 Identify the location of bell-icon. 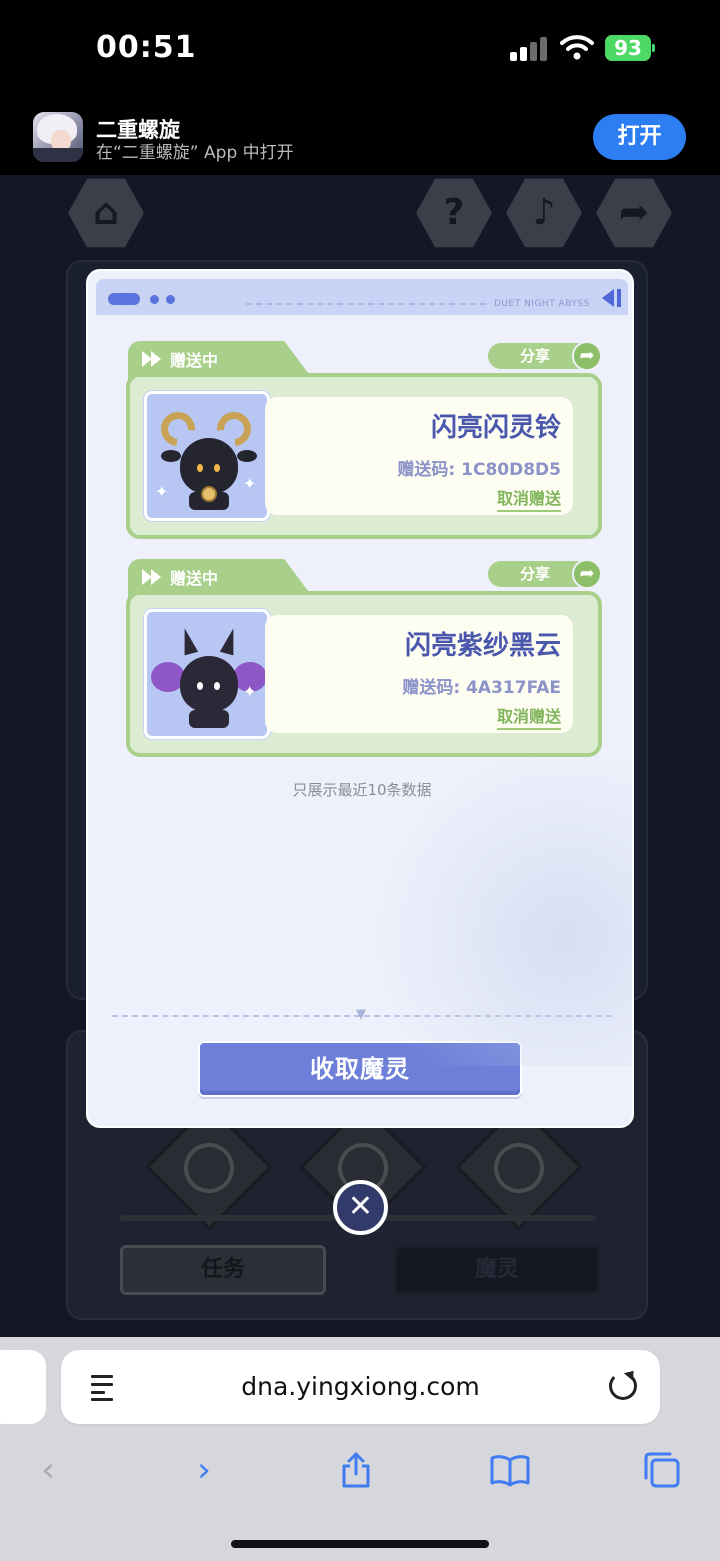
(209, 494).